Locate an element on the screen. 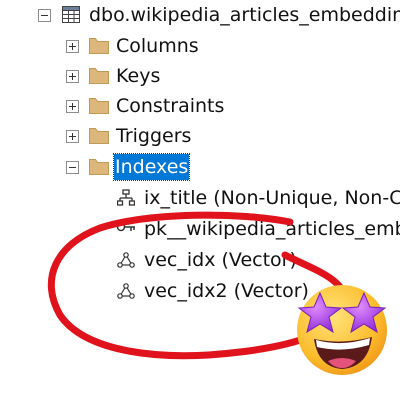 The height and width of the screenshot is (400, 400). expand-toggle-keys is located at coordinates (72, 76).